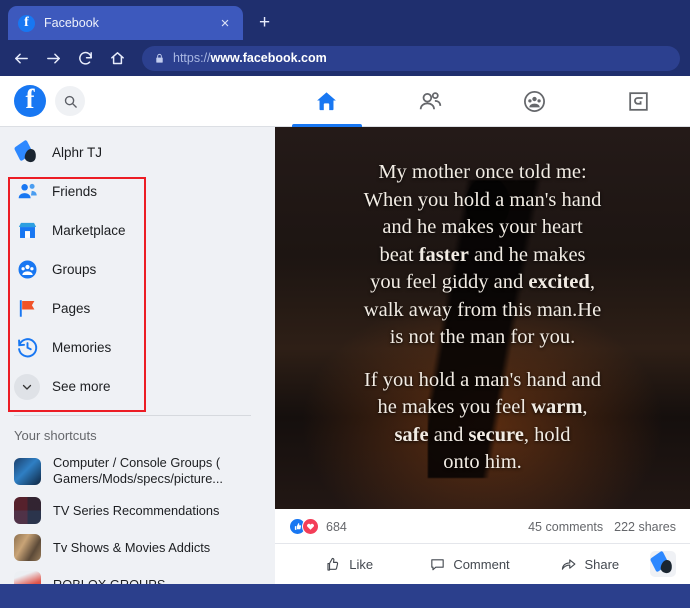 This screenshot has width=690, height=608. Describe the element at coordinates (602, 564) in the screenshot. I see `share-label: Share` at that location.